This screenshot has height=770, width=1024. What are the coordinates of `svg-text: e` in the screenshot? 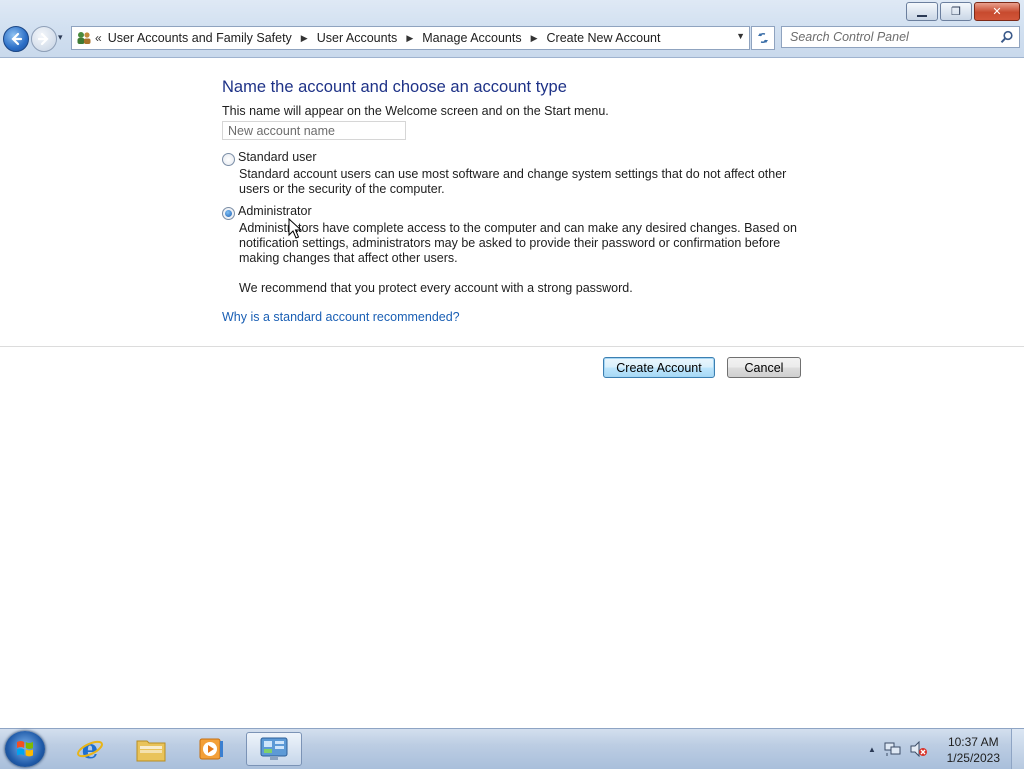 It's located at (90, 749).